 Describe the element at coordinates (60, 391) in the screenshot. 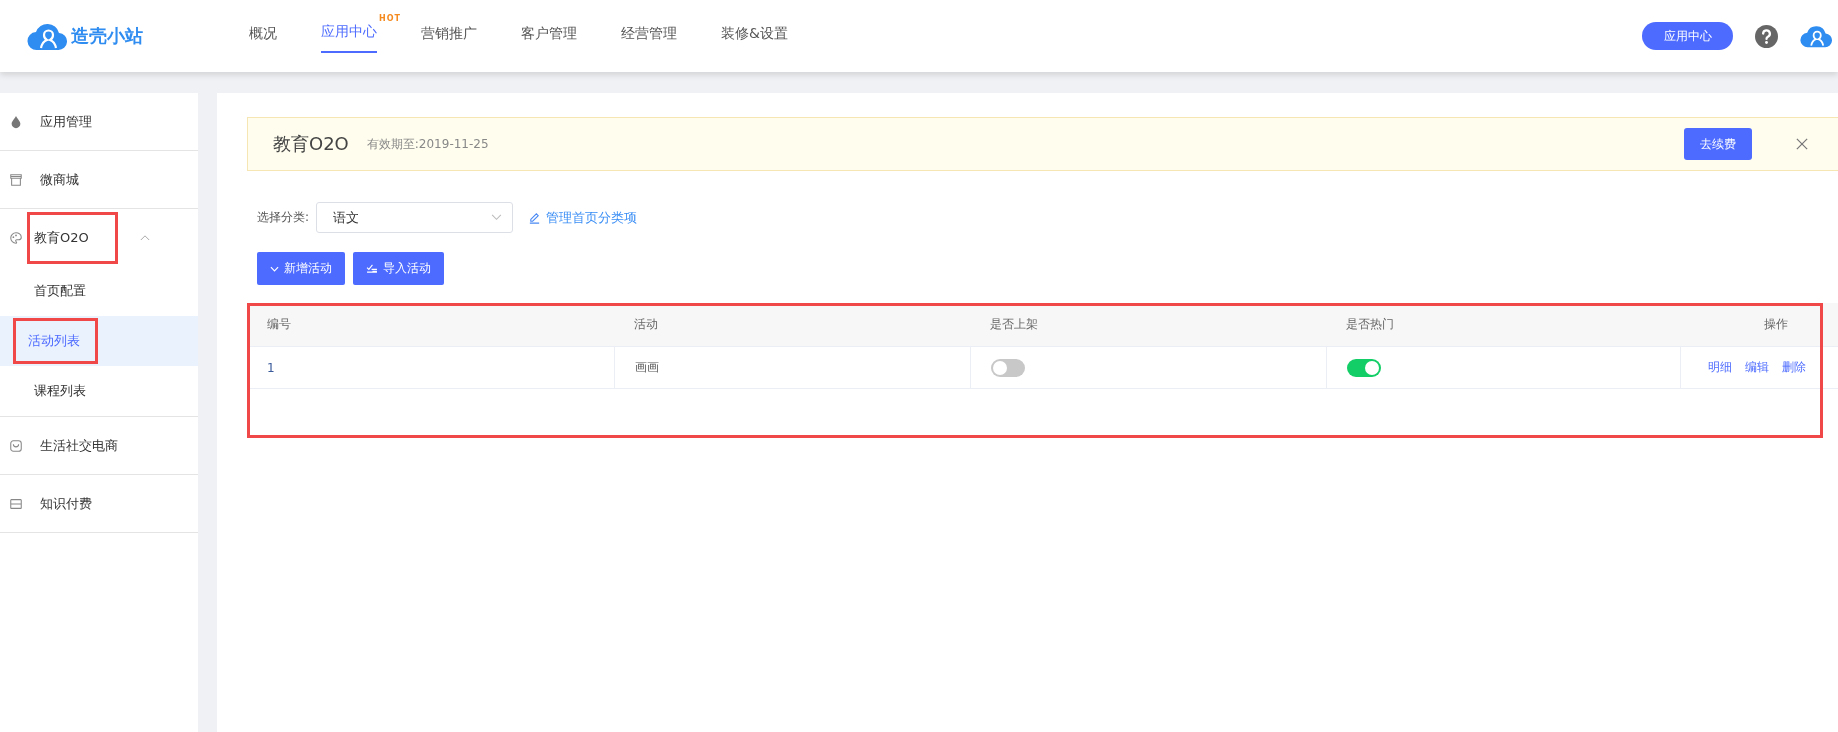

I see `sidebar-subitem: 课程列表` at that location.